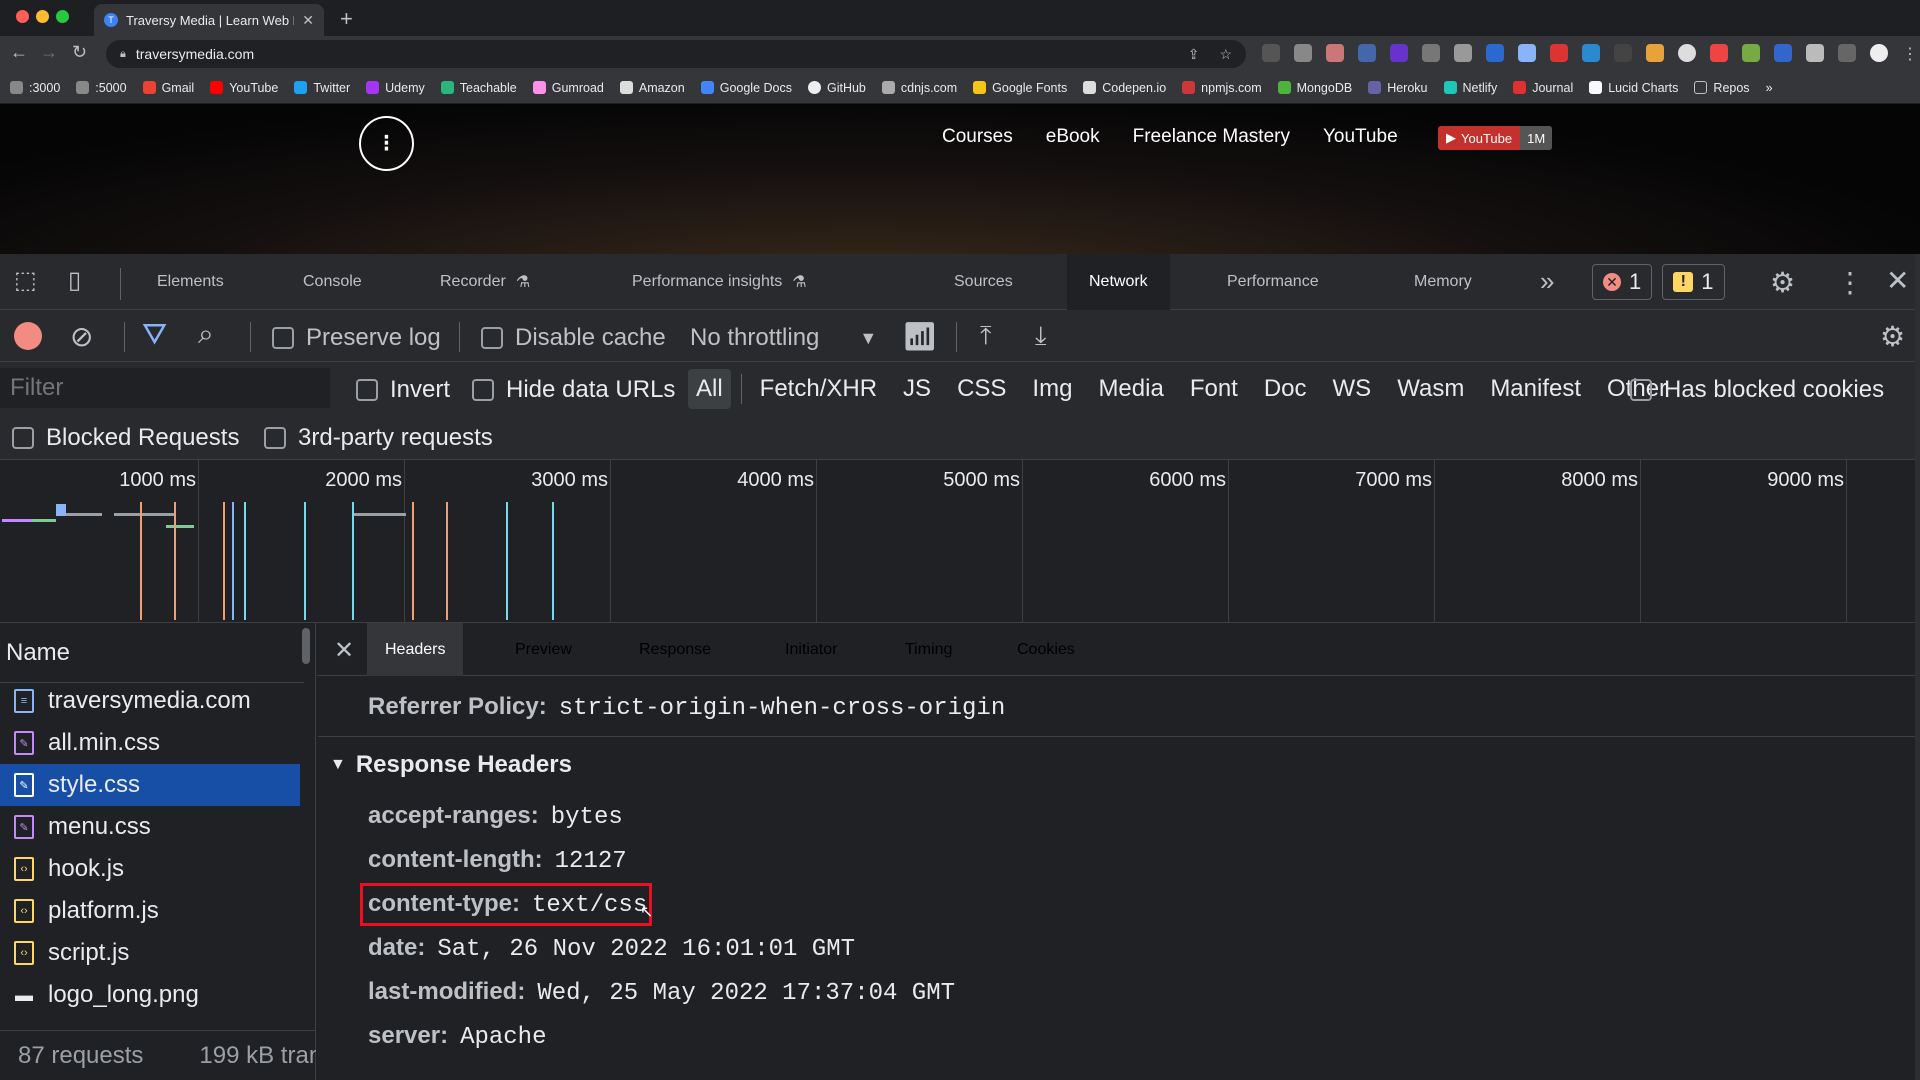 Image resolution: width=1920 pixels, height=1080 pixels. Describe the element at coordinates (986, 336) in the screenshot. I see `import-har-icon: ⤒` at that location.